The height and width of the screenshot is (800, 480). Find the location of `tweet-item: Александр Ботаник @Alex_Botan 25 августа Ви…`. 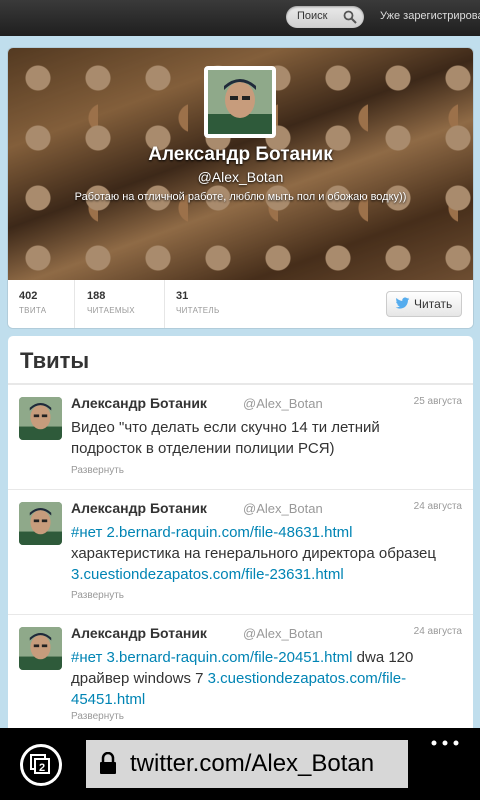

tweet-item: Александр Ботаник @Alex_Botan 25 августа Ви… is located at coordinates (240, 437).